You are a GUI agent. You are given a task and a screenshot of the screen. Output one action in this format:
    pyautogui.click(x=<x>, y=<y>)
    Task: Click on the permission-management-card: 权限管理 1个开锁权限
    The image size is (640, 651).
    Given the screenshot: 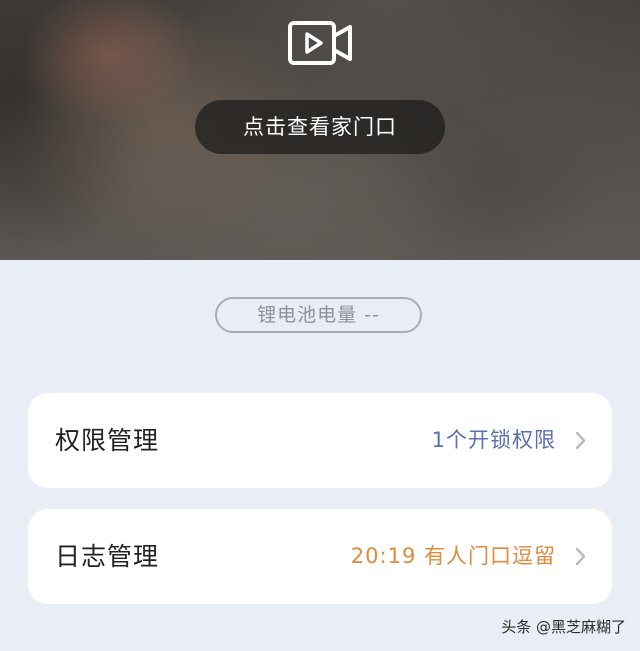 What is the action you would take?
    pyautogui.click(x=320, y=440)
    